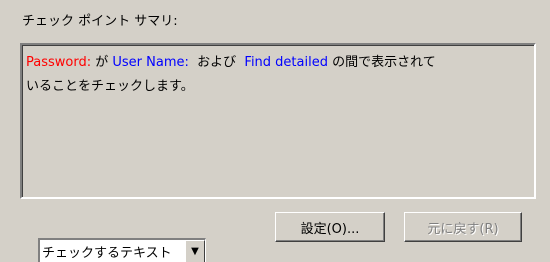 The image size is (550, 262). What do you see at coordinates (195, 251) in the screenshot?
I see `chevron-down-icon: ▼` at bounding box center [195, 251].